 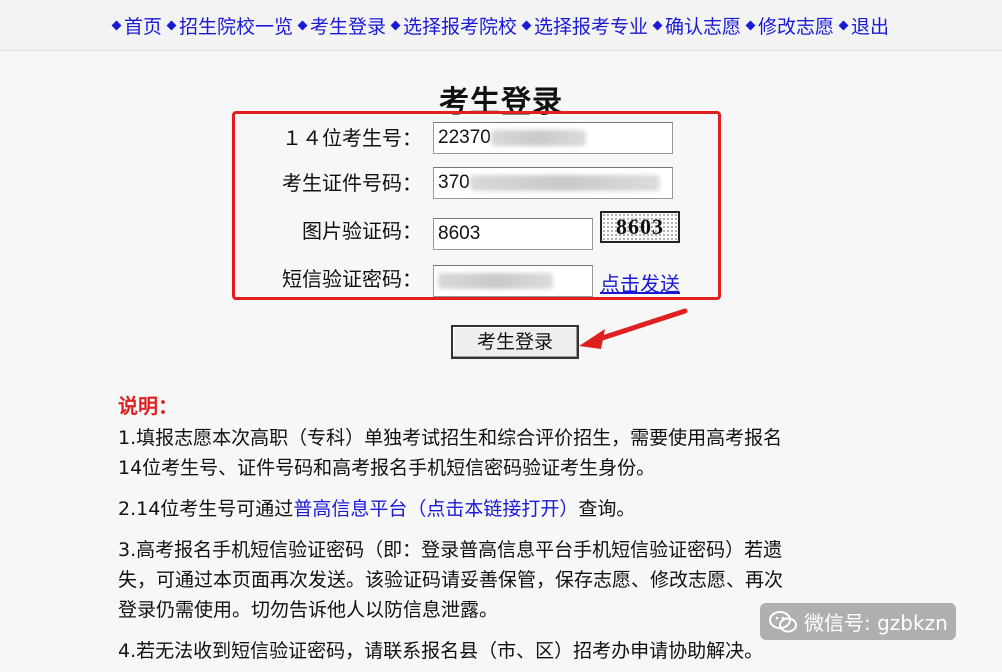 I want to click on nav-item-choose-school: 选择报考院校, so click(x=453, y=25).